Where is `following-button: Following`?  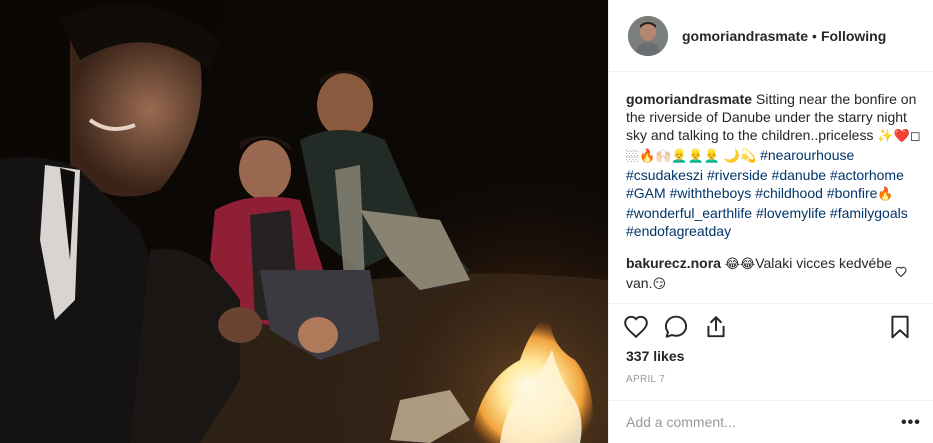
following-button: Following is located at coordinates (853, 36).